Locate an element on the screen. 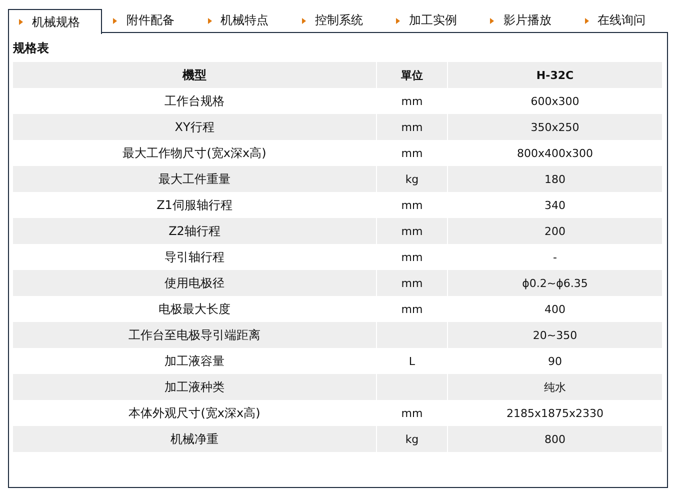 The height and width of the screenshot is (493, 676). table-cell: 纯水 is located at coordinates (555, 387).